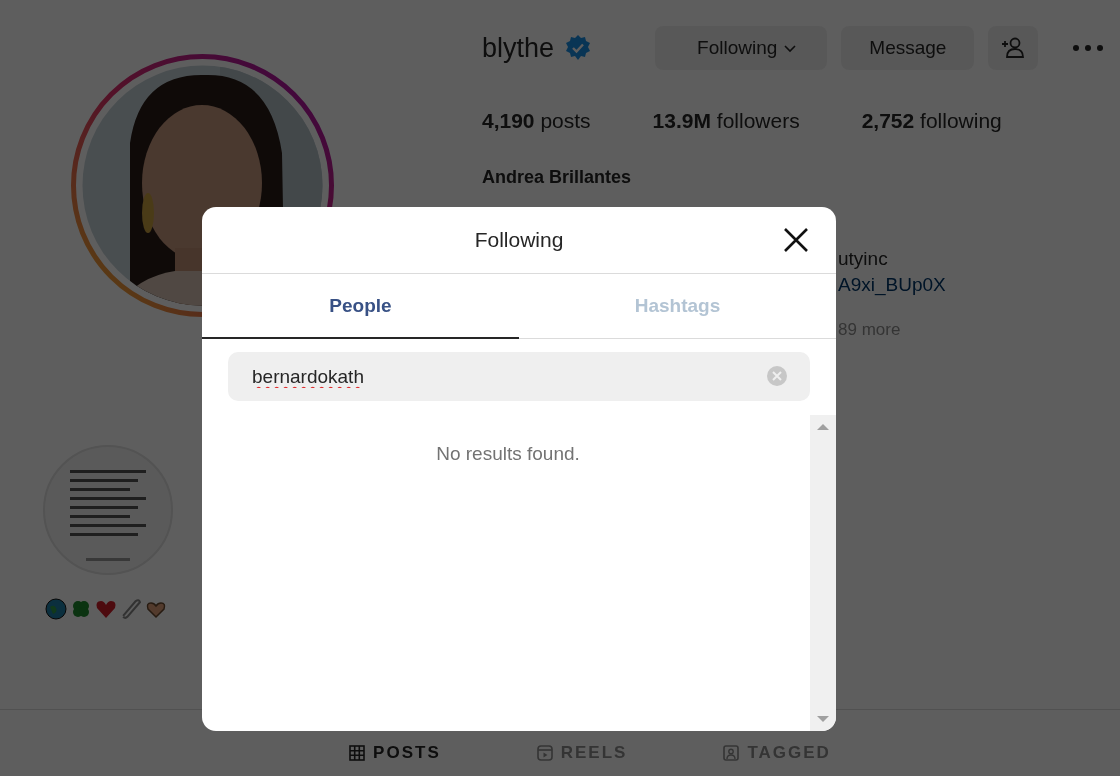 The height and width of the screenshot is (776, 1120). I want to click on reels-icon, so click(544, 753).